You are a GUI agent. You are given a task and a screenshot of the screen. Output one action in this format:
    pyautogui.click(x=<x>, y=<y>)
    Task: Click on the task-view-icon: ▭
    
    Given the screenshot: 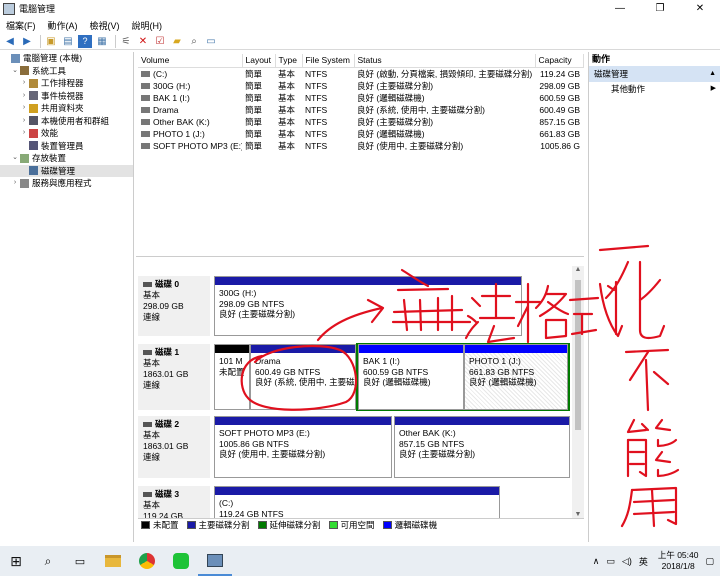 What is the action you would take?
    pyautogui.click(x=80, y=561)
    